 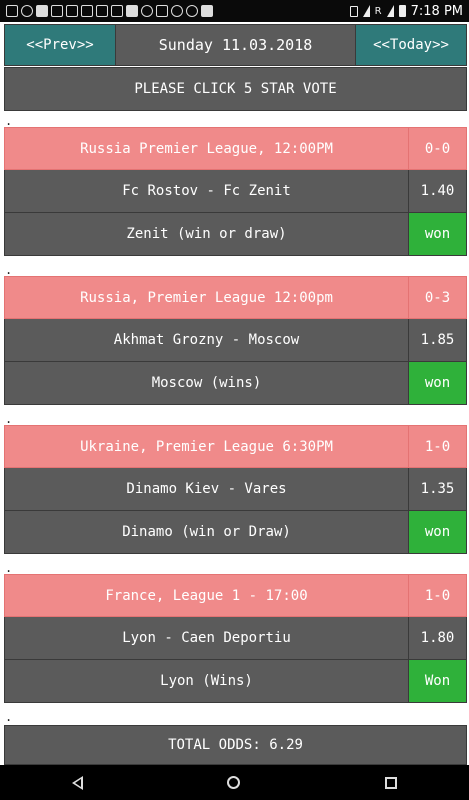 I want to click on recent-apps-icon, so click(x=390, y=782).